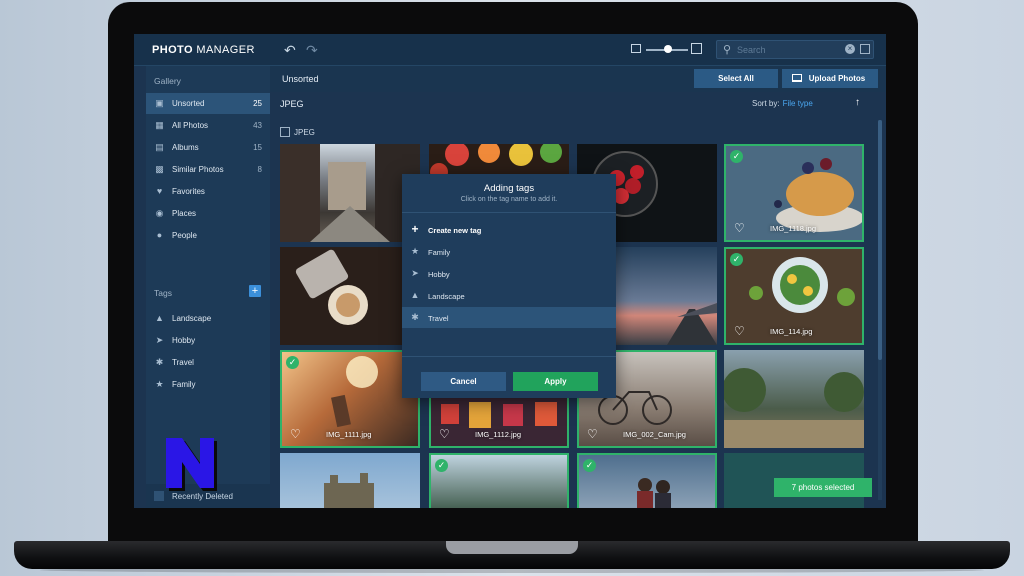  What do you see at coordinates (850, 49) in the screenshot?
I see `clear-search-icon: ×` at bounding box center [850, 49].